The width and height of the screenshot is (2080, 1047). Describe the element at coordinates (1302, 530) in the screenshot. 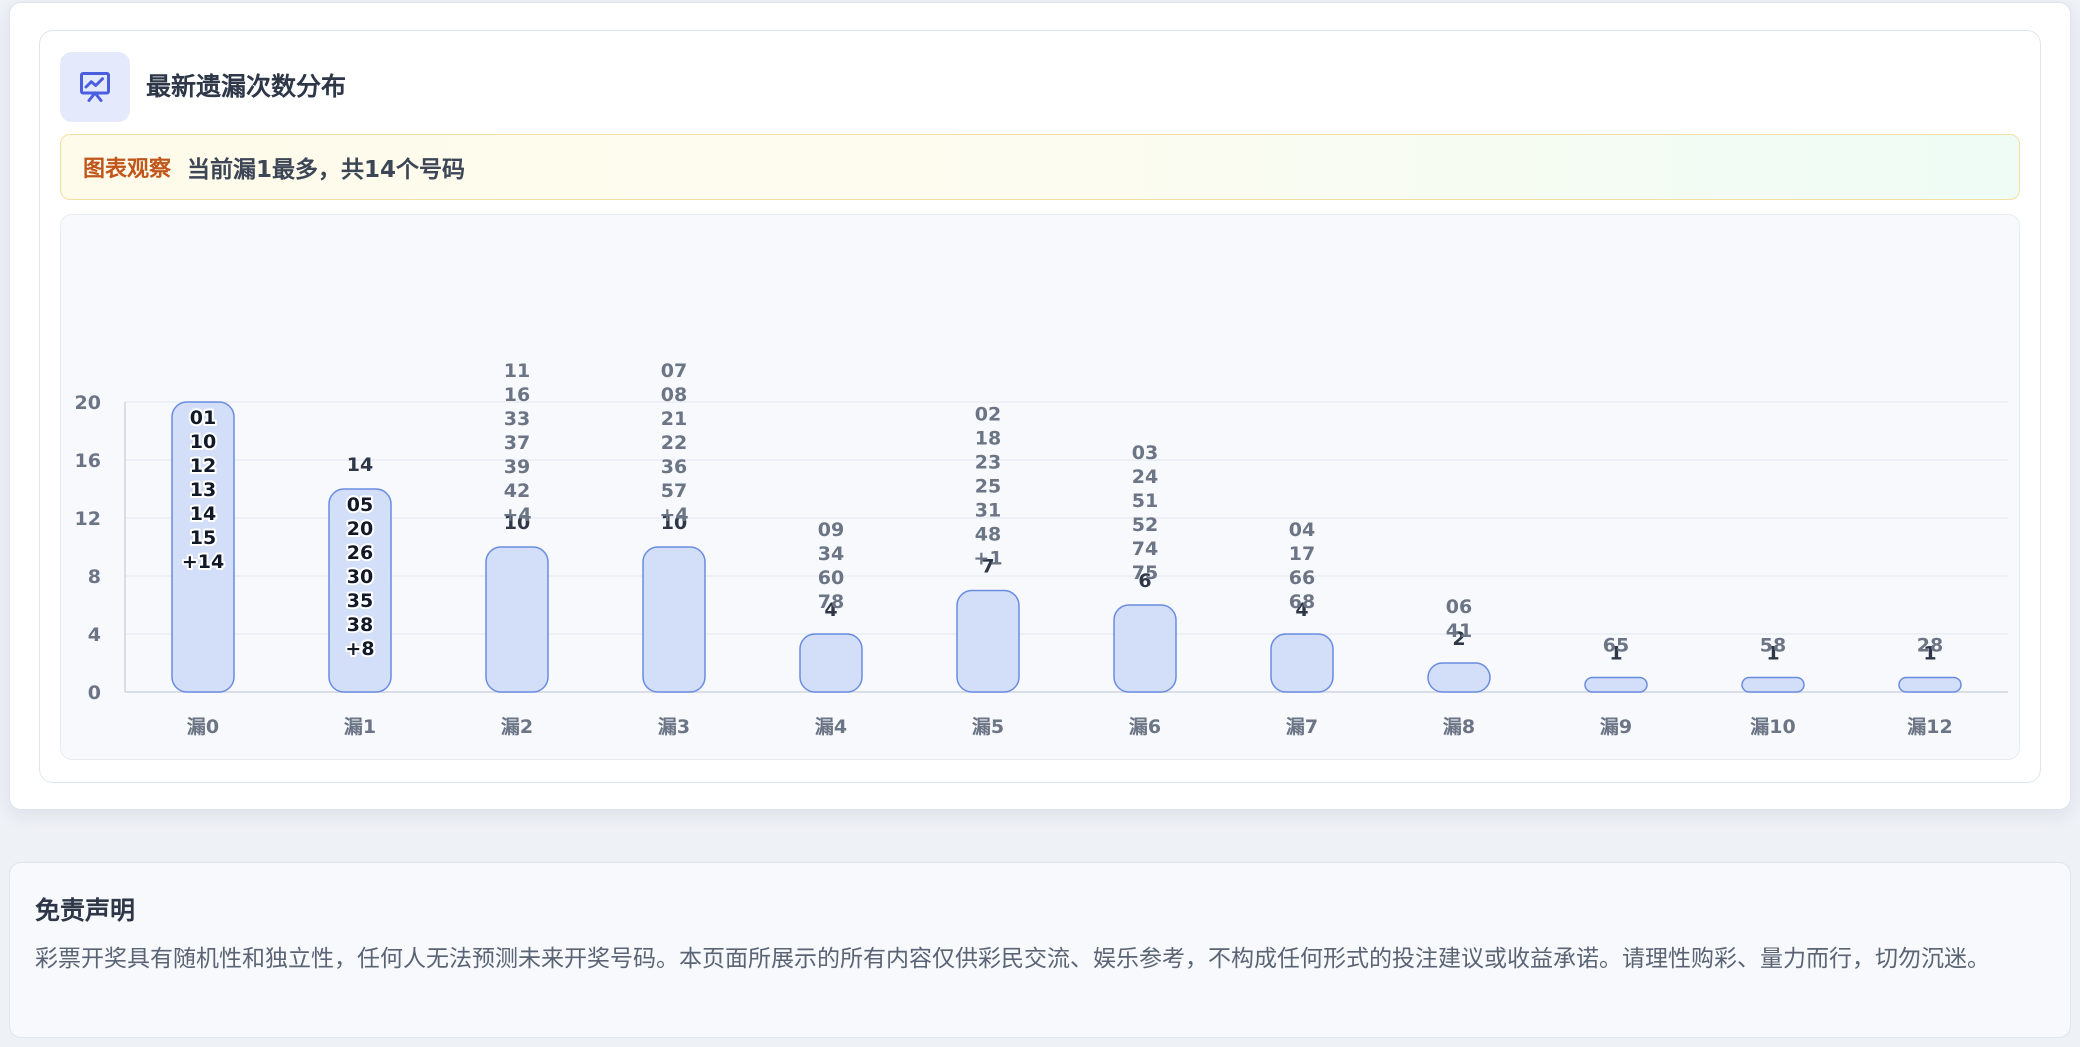

I see `bar-number-label: 04` at that location.